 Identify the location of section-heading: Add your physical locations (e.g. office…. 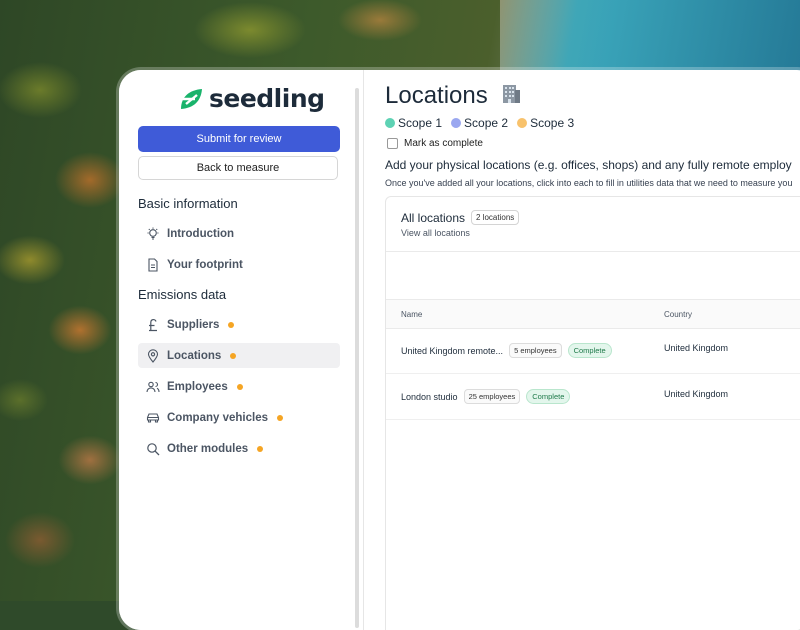
(588, 165).